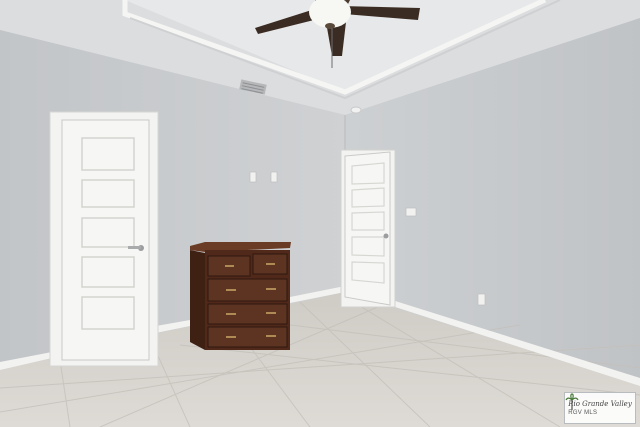  I want to click on closet-door-panel, so click(105, 240).